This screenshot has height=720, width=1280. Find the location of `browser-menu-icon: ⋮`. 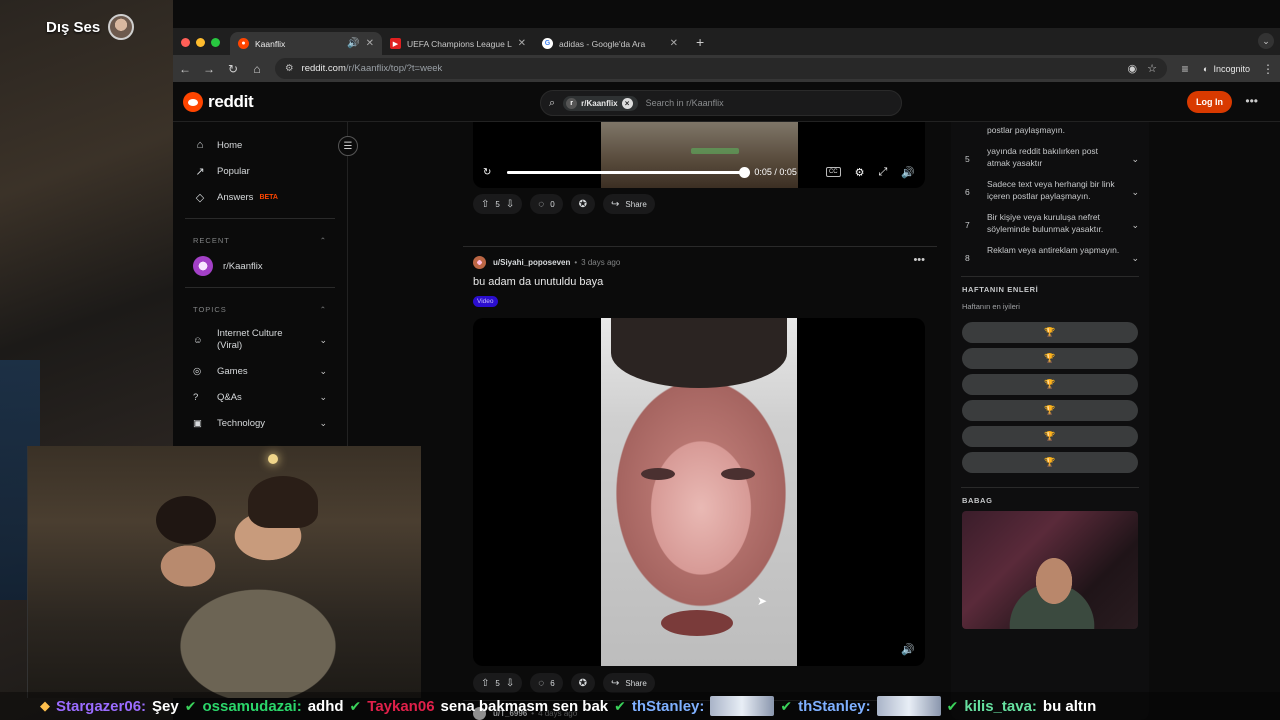

browser-menu-icon: ⋮ is located at coordinates (1268, 69).